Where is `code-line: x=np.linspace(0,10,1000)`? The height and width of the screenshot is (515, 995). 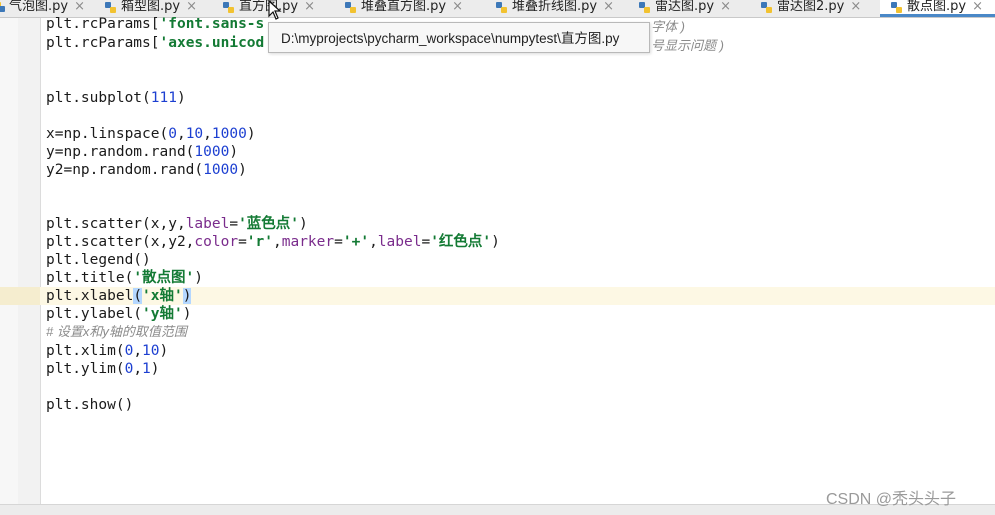 code-line: x=np.linspace(0,10,1000) is located at coordinates (151, 134).